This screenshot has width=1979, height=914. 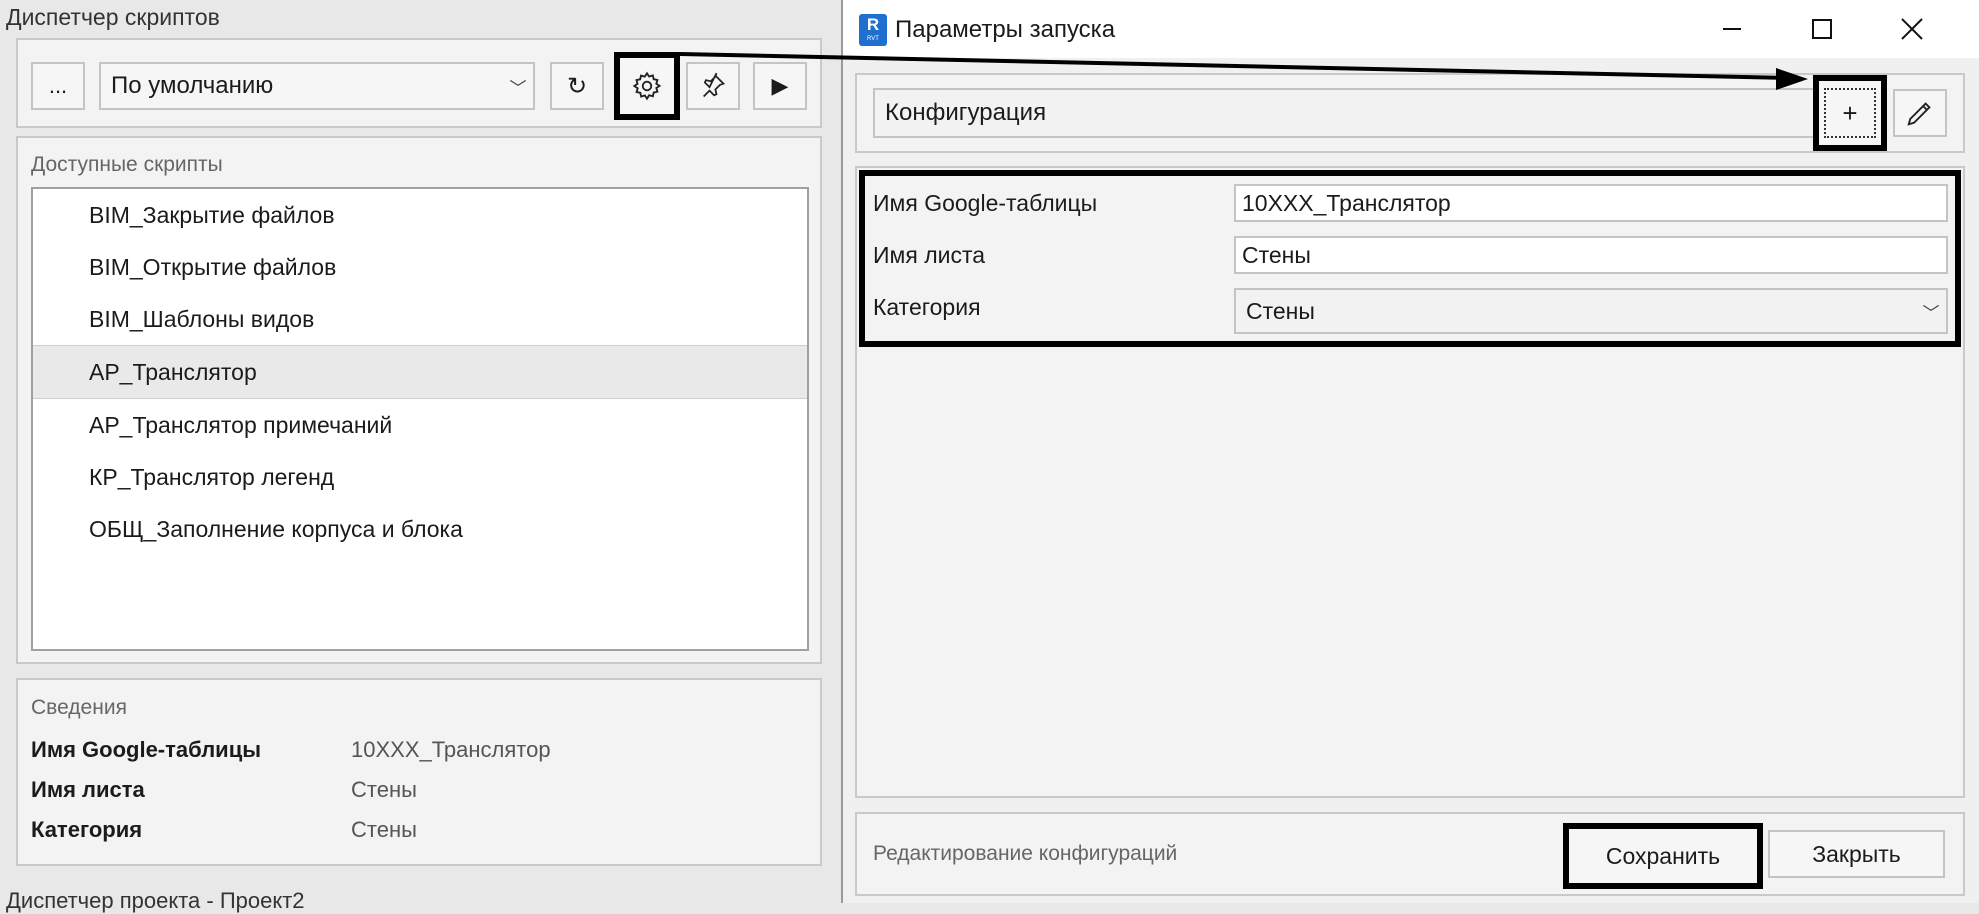 I want to click on arrow-line, so click(x=1235, y=66).